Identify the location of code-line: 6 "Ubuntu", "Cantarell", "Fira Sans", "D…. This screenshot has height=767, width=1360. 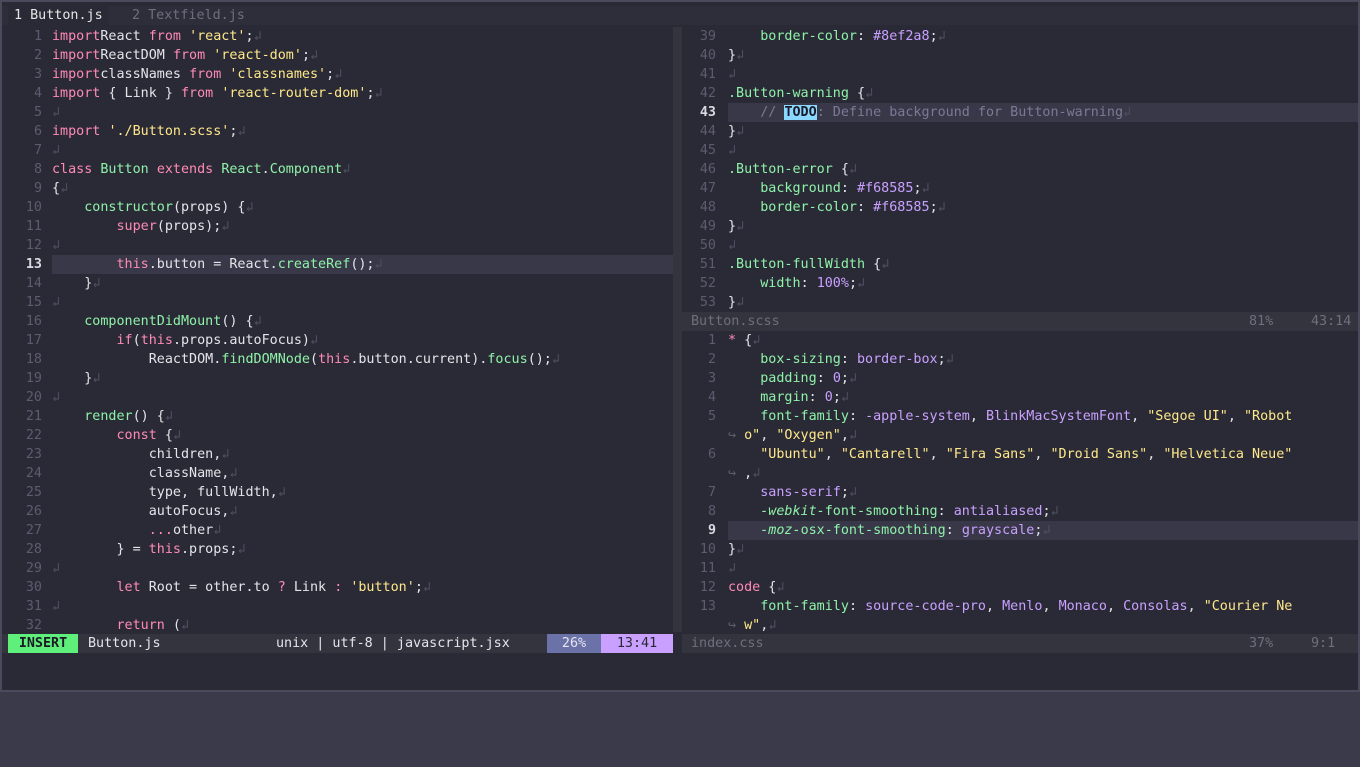
(1020, 454).